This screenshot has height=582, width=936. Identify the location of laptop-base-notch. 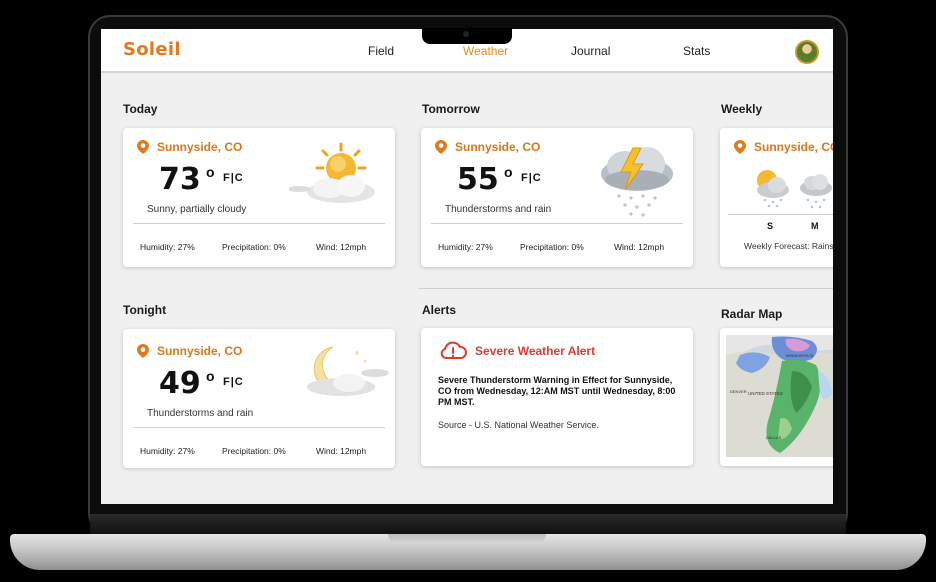
(467, 539).